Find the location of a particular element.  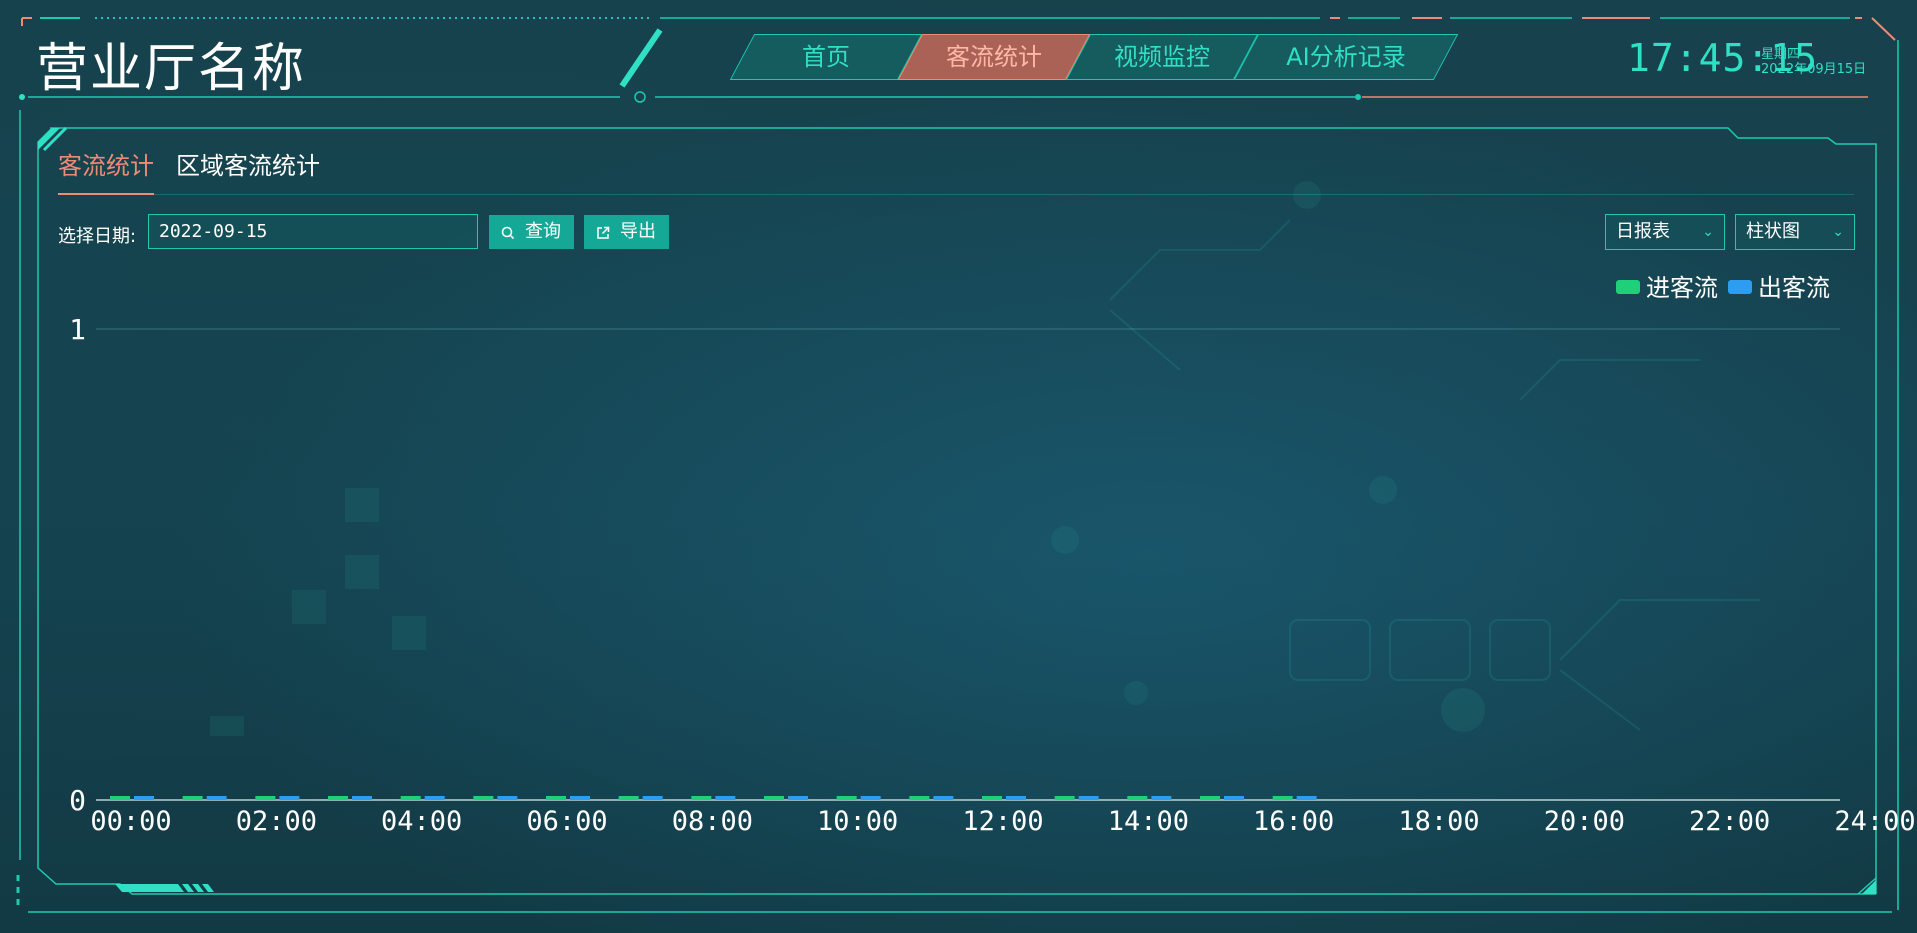

x-tick-label: 00:00 is located at coordinates (130, 821).